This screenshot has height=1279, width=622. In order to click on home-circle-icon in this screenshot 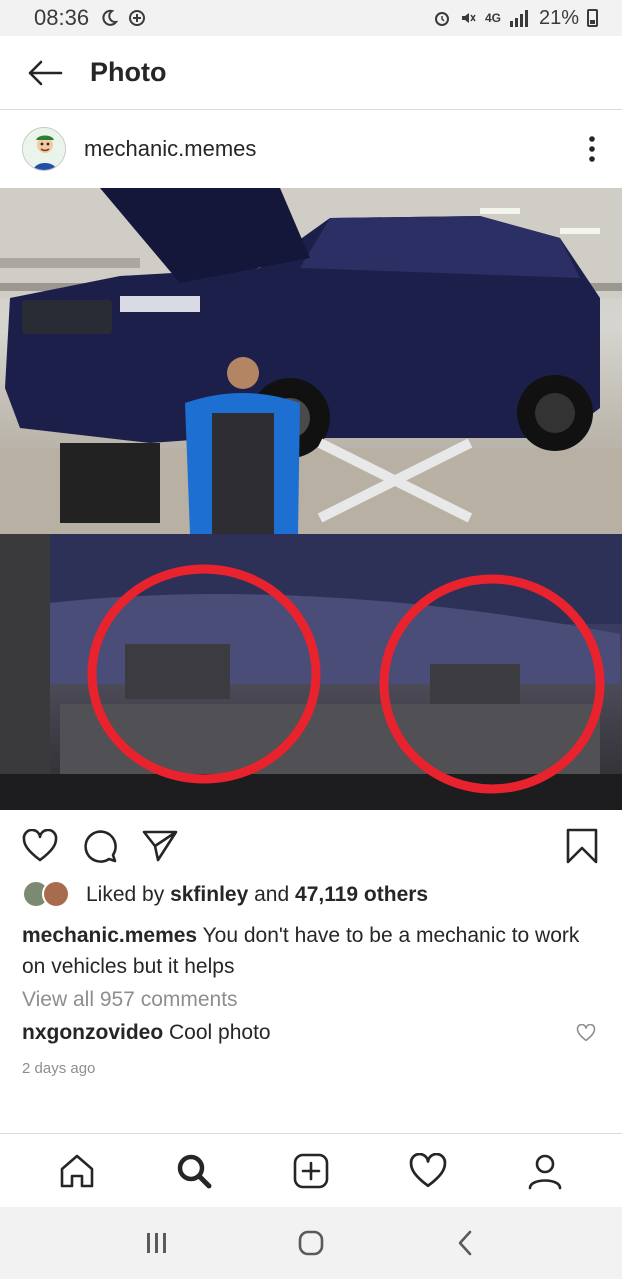, I will do `click(311, 1243)`.